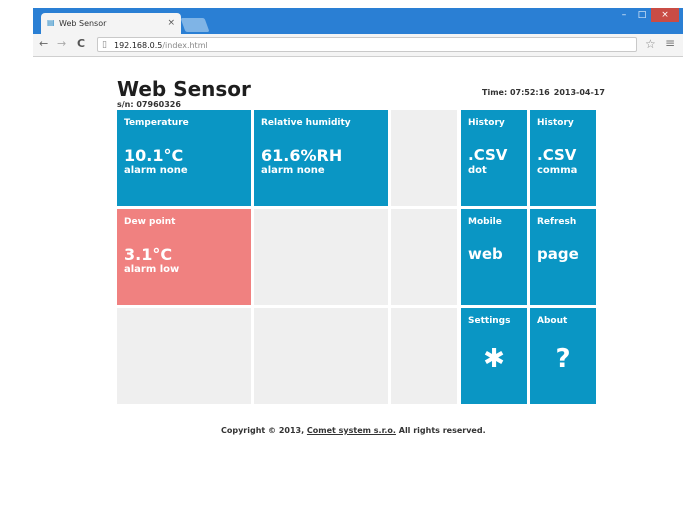 This screenshot has height=509, width=687. Describe the element at coordinates (624, 15) in the screenshot. I see `minimize-button: –` at that location.